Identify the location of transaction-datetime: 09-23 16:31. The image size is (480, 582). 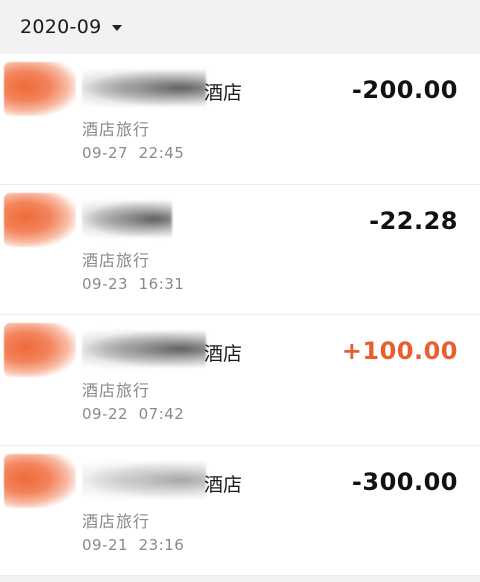
(133, 284).